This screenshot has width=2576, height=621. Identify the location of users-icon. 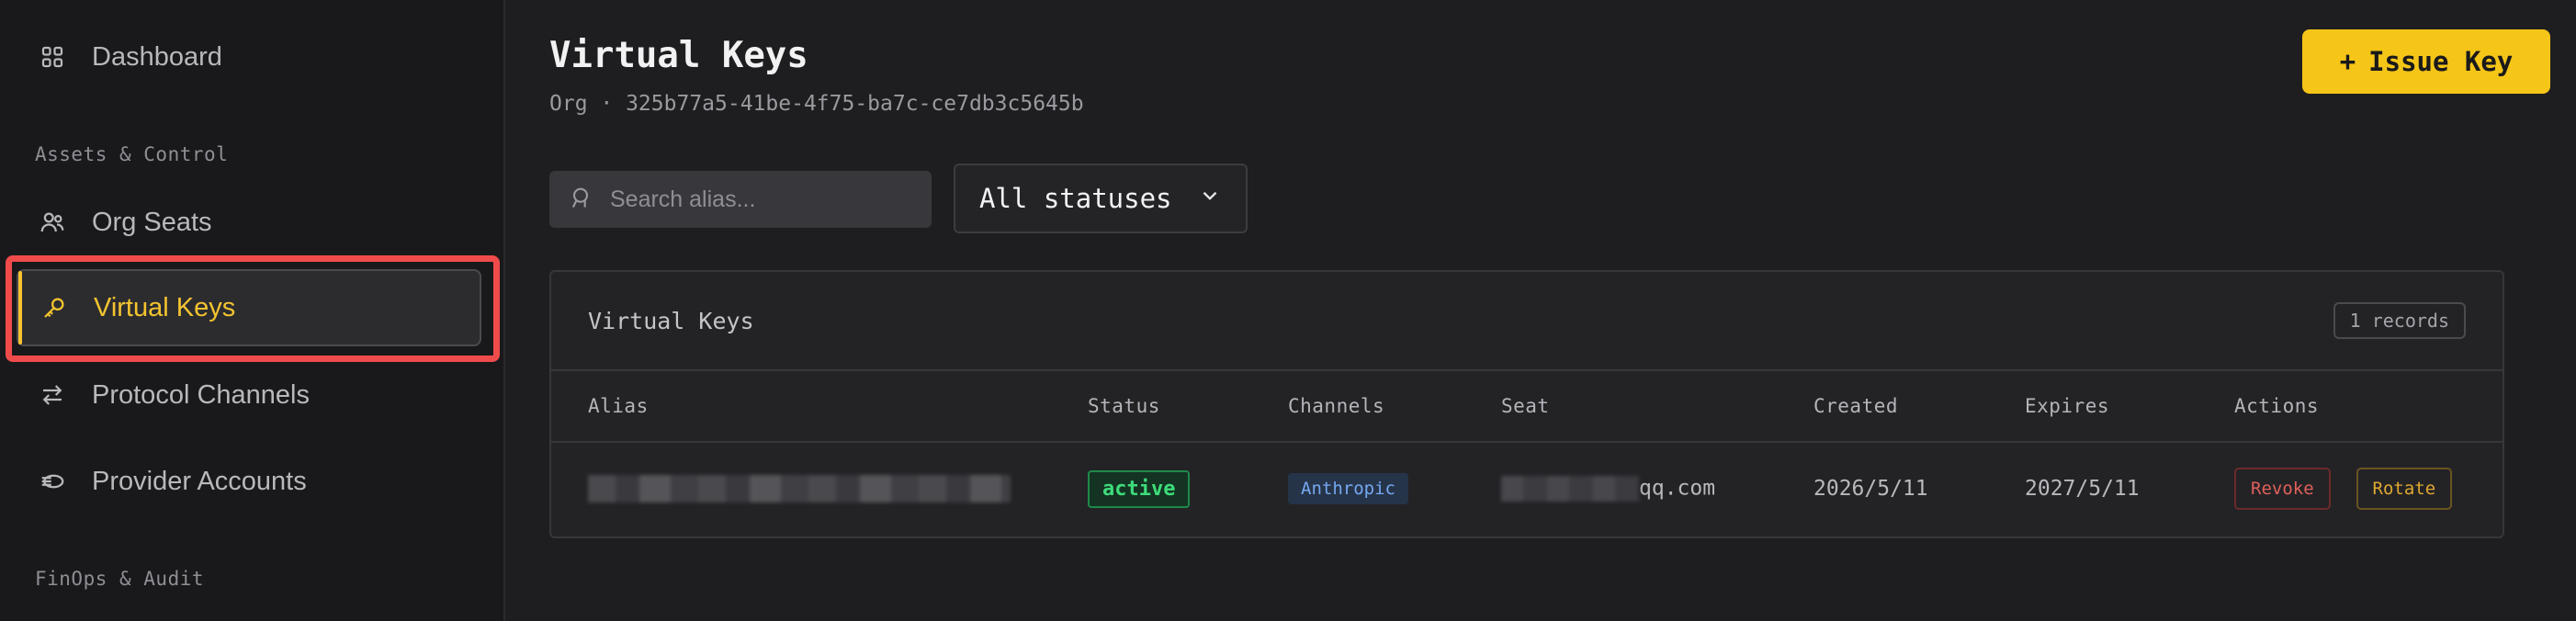
(52, 222).